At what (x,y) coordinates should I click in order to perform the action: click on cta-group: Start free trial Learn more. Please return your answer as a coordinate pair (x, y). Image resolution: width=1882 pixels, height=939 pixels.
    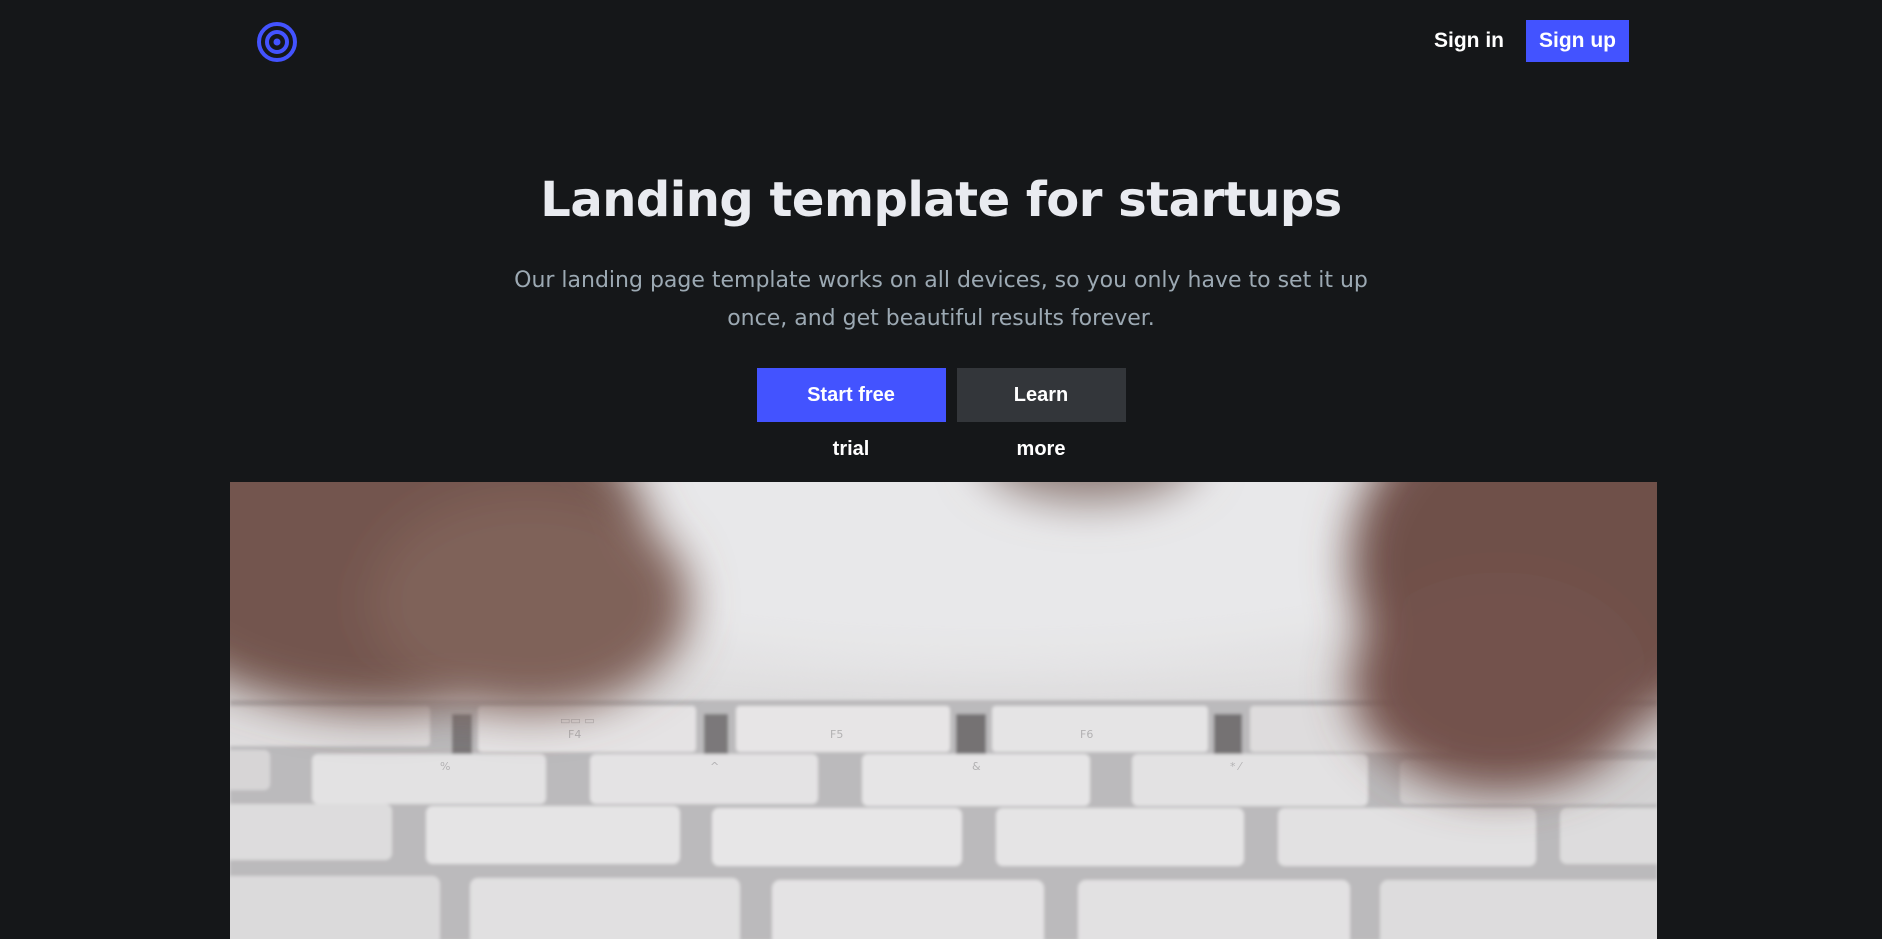
    Looking at the image, I should click on (941, 414).